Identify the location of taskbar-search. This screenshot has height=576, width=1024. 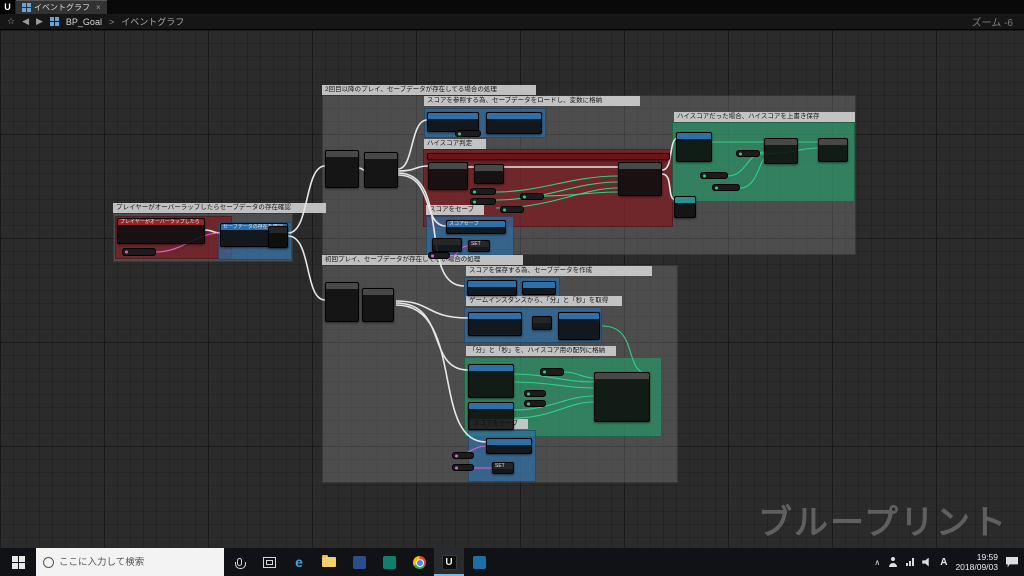
(130, 562).